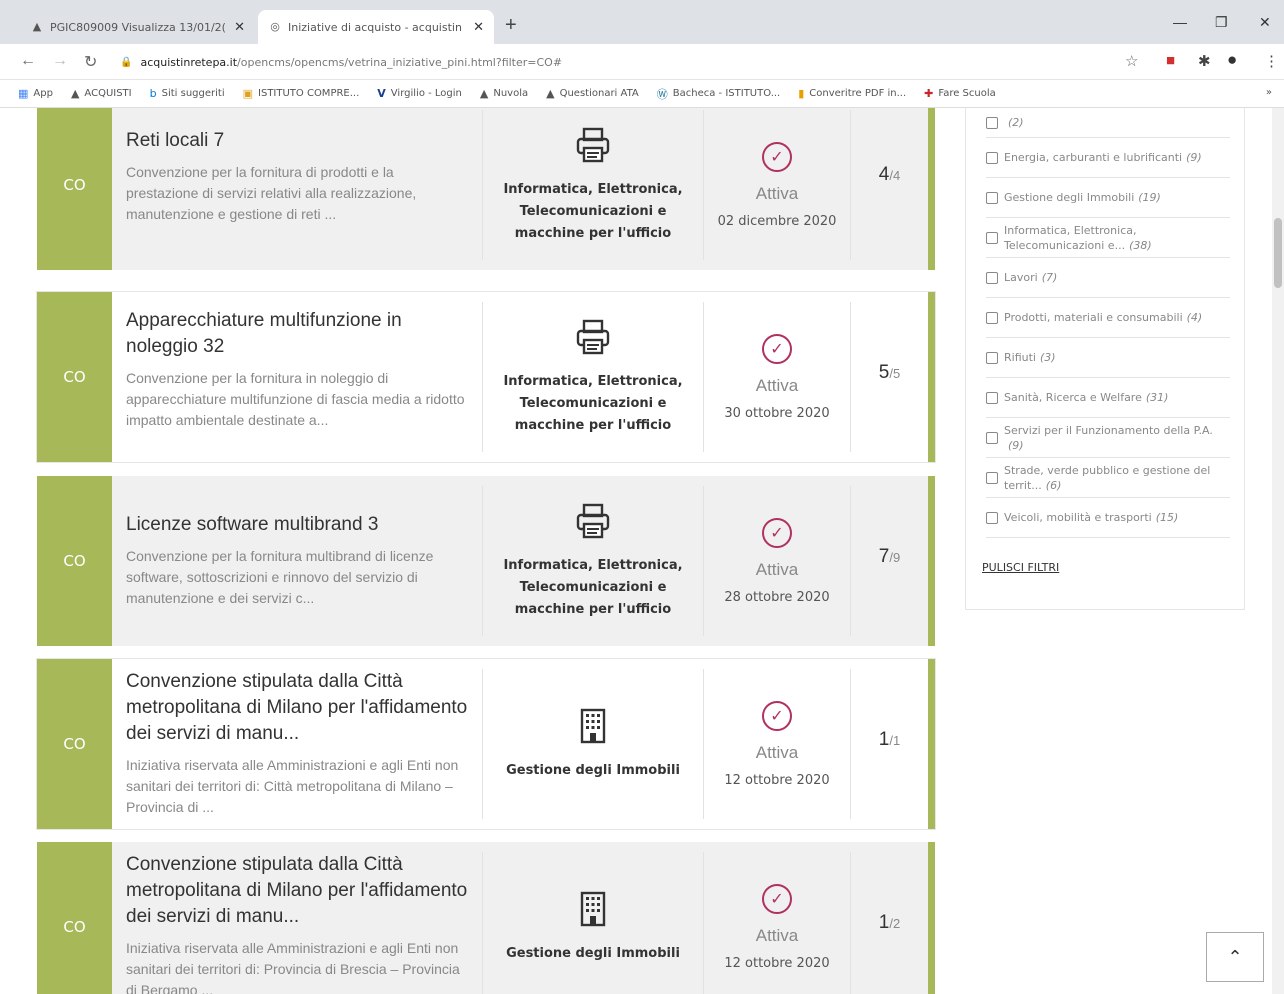 This screenshot has height=994, width=1284. What do you see at coordinates (1108, 358) in the screenshot?
I see `filter-option: Rifiuti (3)` at bounding box center [1108, 358].